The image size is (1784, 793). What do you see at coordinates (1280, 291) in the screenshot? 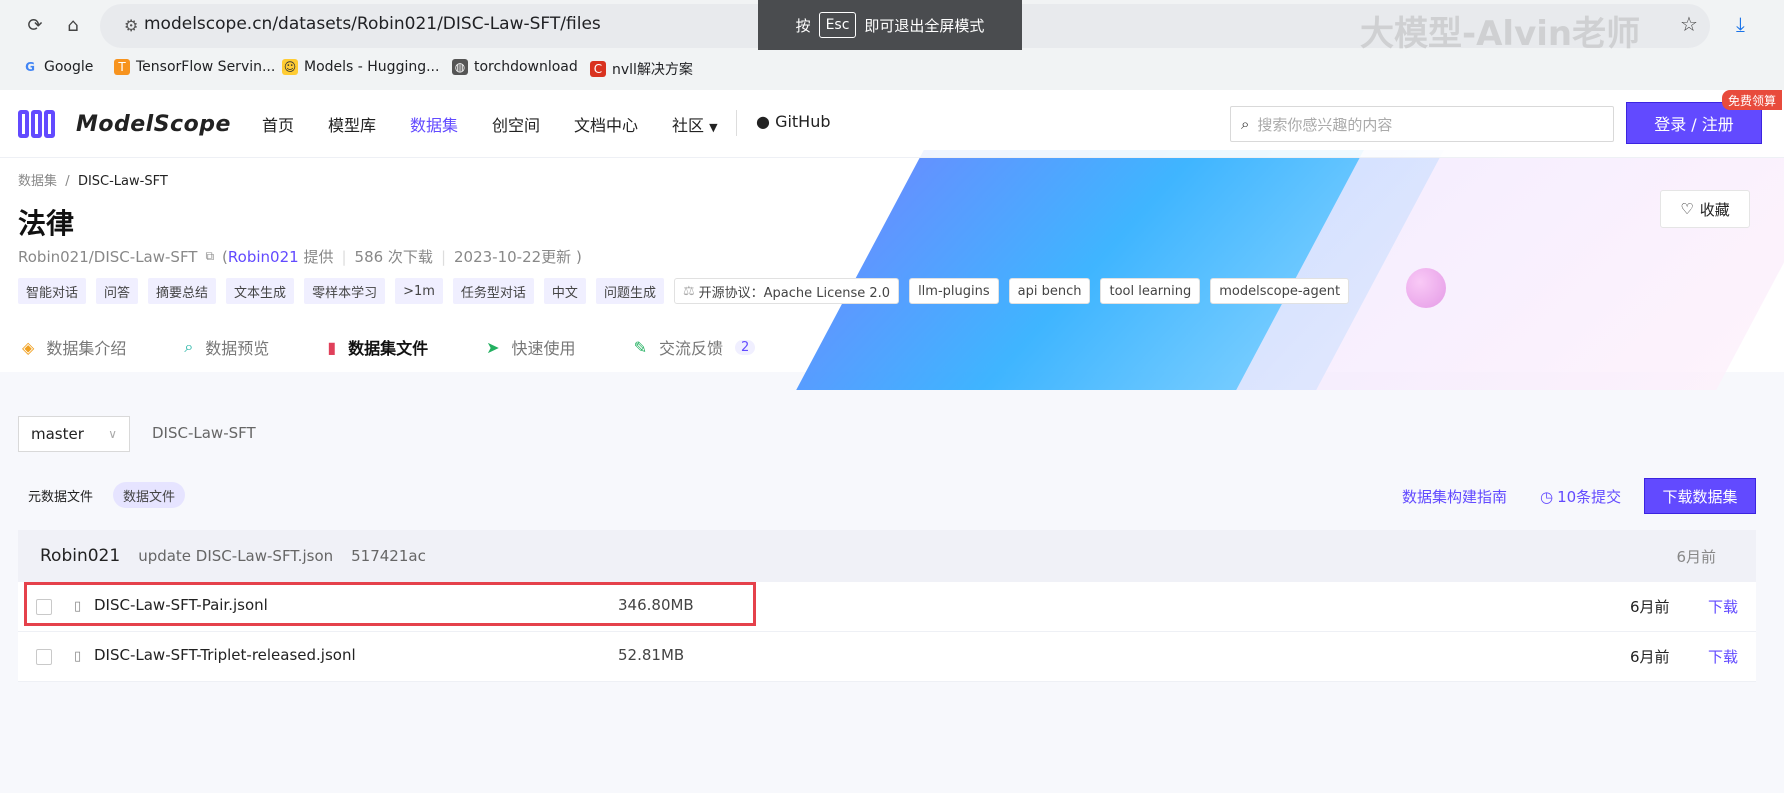
I see `tag-outline: modelscope-agent` at bounding box center [1280, 291].